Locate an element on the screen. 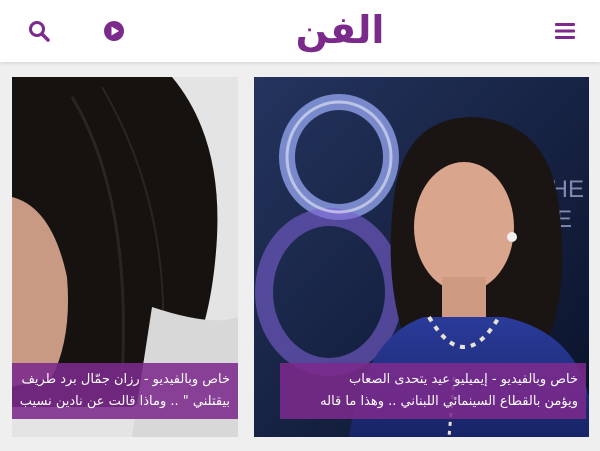 The height and width of the screenshot is (451, 600). menu-button is located at coordinates (565, 31).